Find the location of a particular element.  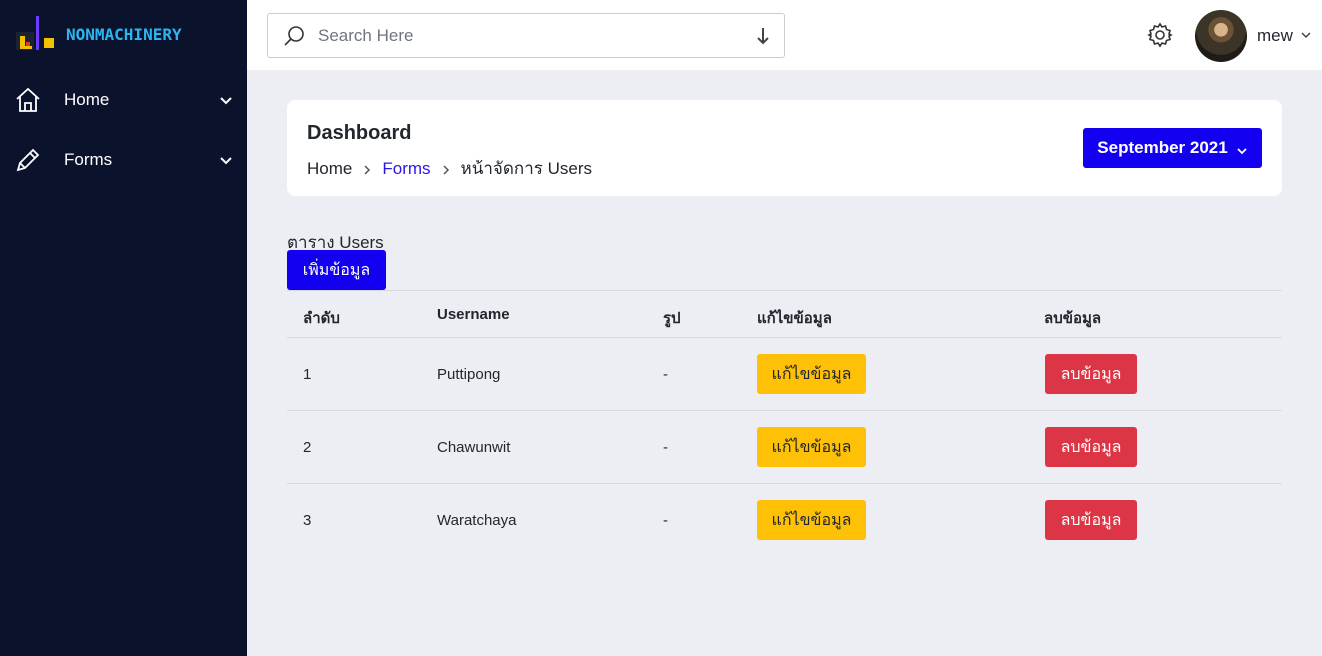

column-header: ลบข้อมูล is located at coordinates (1073, 318).